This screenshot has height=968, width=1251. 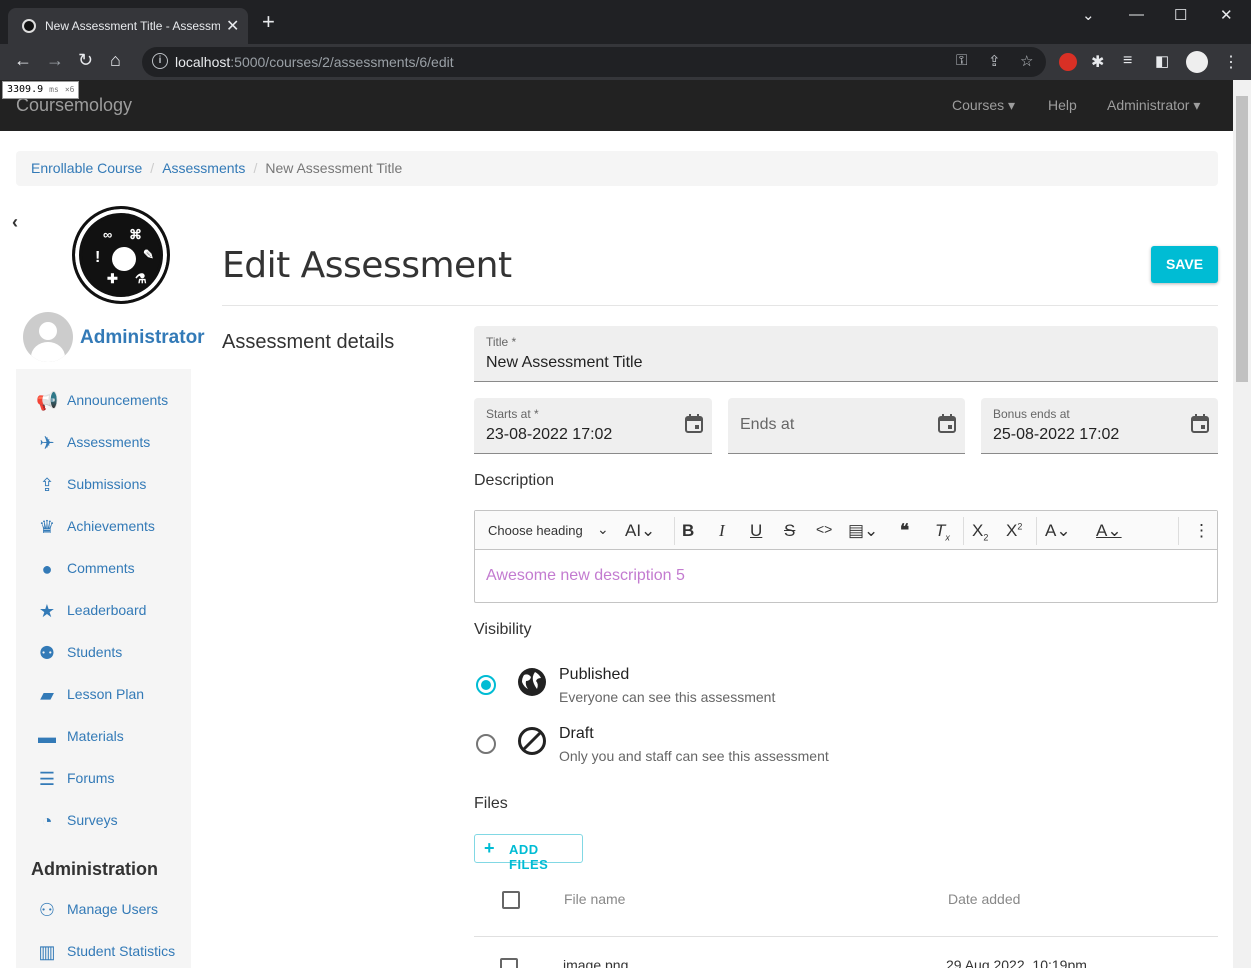 What do you see at coordinates (1014, 531) in the screenshot?
I see `superscript-icon: X2` at bounding box center [1014, 531].